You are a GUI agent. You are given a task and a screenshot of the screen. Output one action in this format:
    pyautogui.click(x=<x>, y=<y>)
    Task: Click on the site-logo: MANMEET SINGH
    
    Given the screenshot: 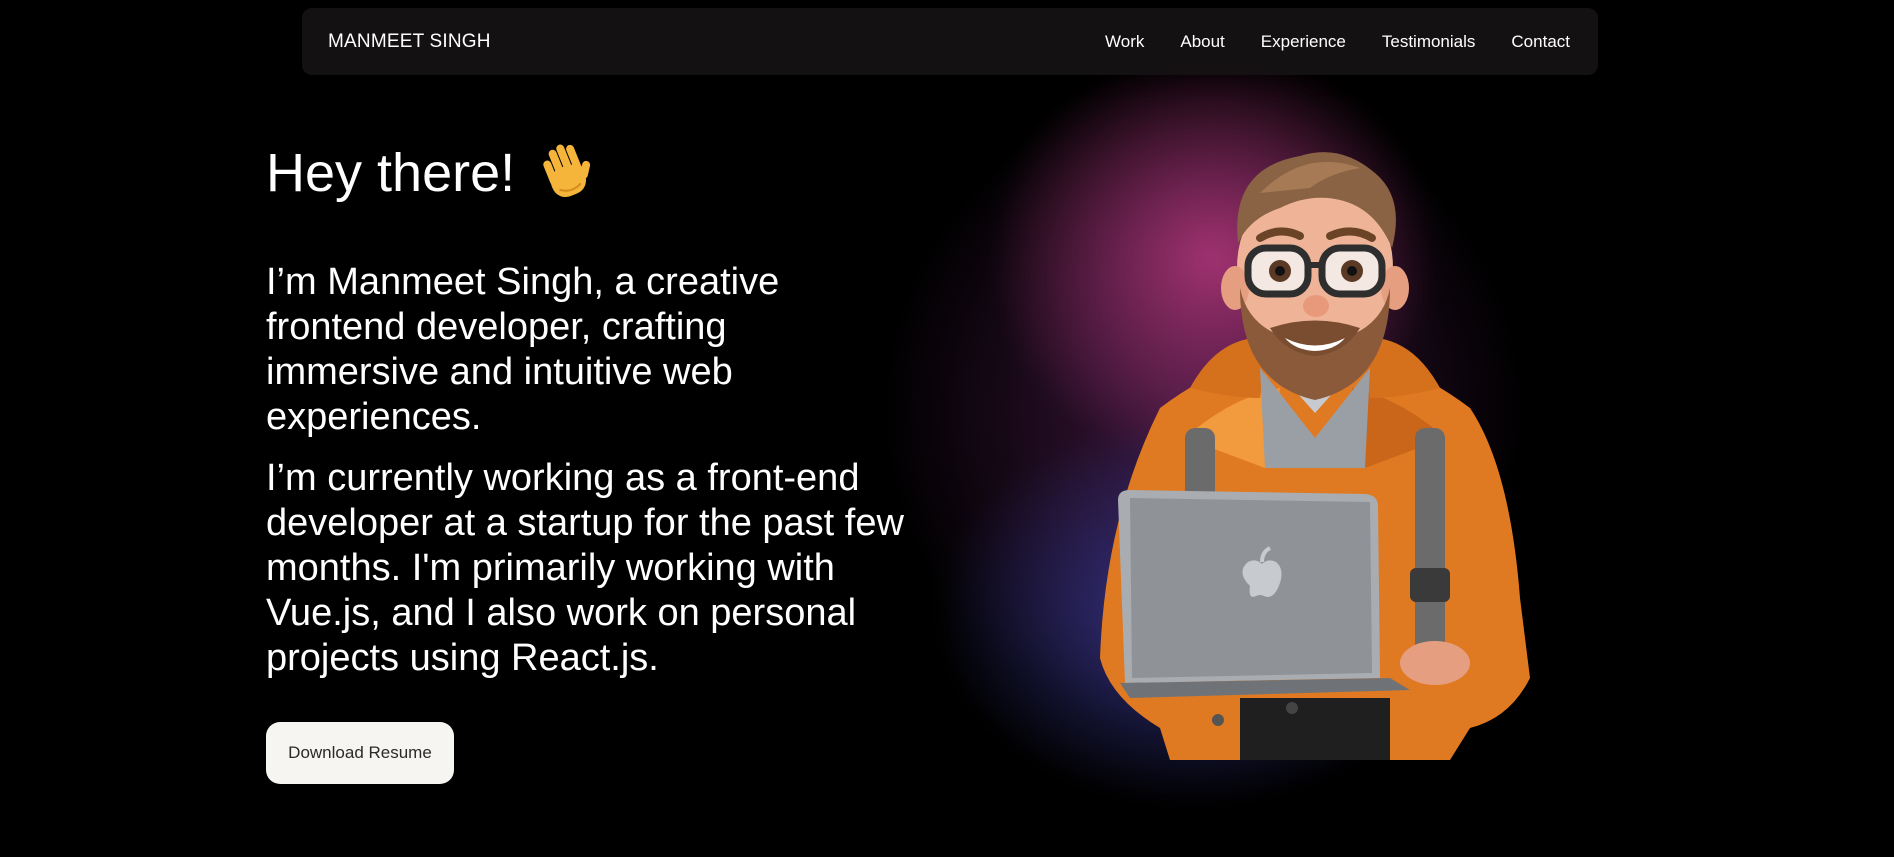 What is the action you would take?
    pyautogui.click(x=409, y=42)
    